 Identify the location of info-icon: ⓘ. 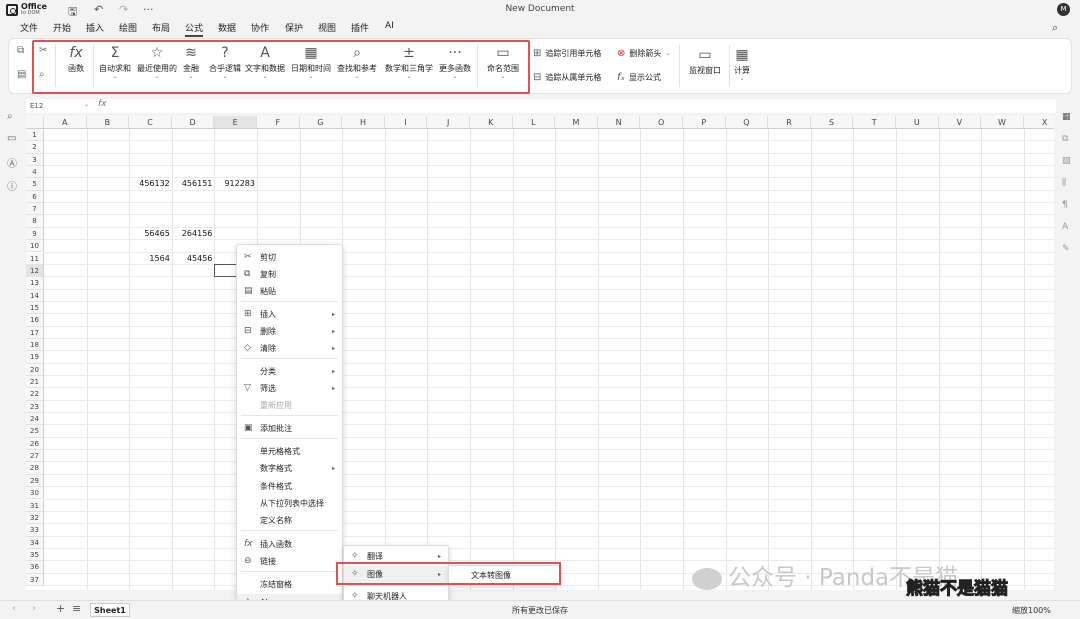
(12, 185).